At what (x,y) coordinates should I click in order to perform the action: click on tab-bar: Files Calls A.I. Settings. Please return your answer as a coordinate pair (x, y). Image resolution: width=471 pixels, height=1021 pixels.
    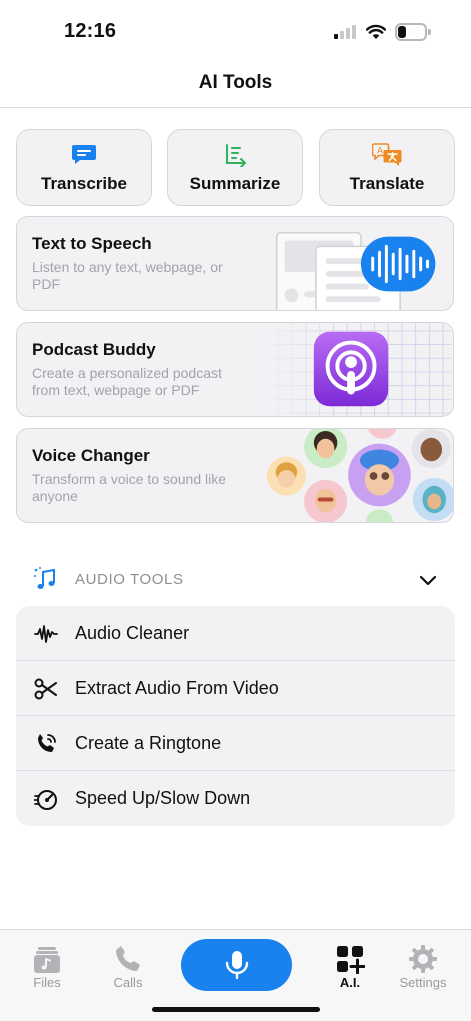
    Looking at the image, I should click on (235, 975).